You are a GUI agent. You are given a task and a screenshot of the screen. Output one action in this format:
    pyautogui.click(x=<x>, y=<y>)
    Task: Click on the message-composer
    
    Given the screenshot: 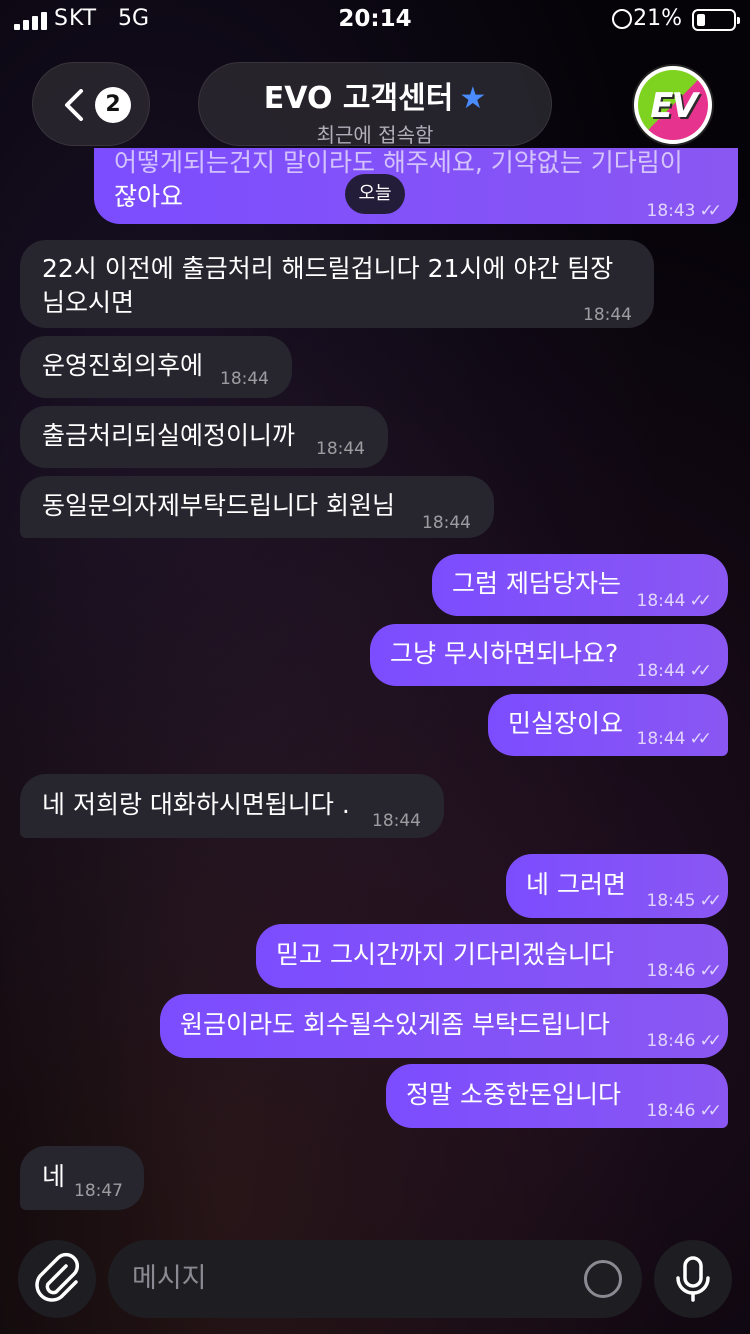 What is the action you would take?
    pyautogui.click(x=375, y=1279)
    